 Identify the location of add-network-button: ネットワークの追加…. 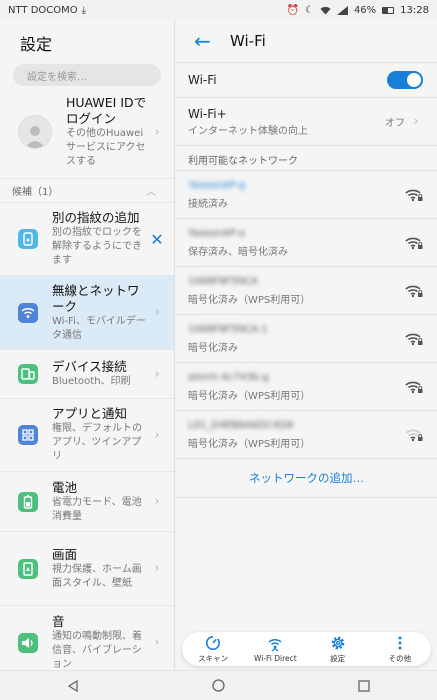
(306, 478).